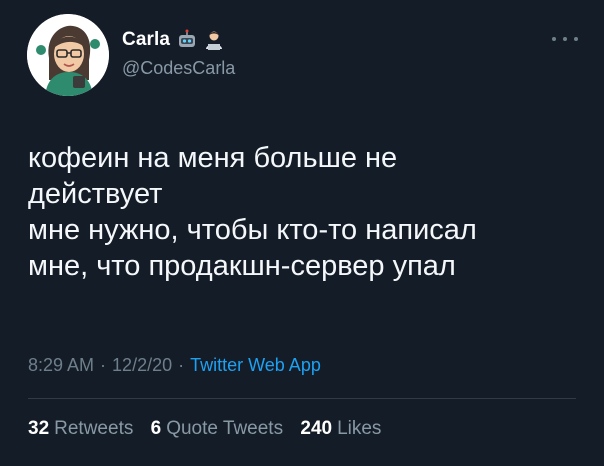  Describe the element at coordinates (225, 428) in the screenshot. I see `quotes-label: Quote Tweets` at that location.